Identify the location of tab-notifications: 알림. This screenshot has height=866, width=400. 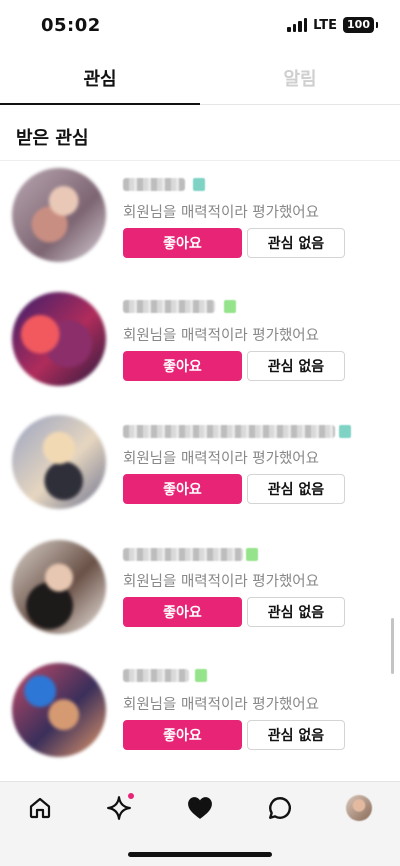
(300, 78).